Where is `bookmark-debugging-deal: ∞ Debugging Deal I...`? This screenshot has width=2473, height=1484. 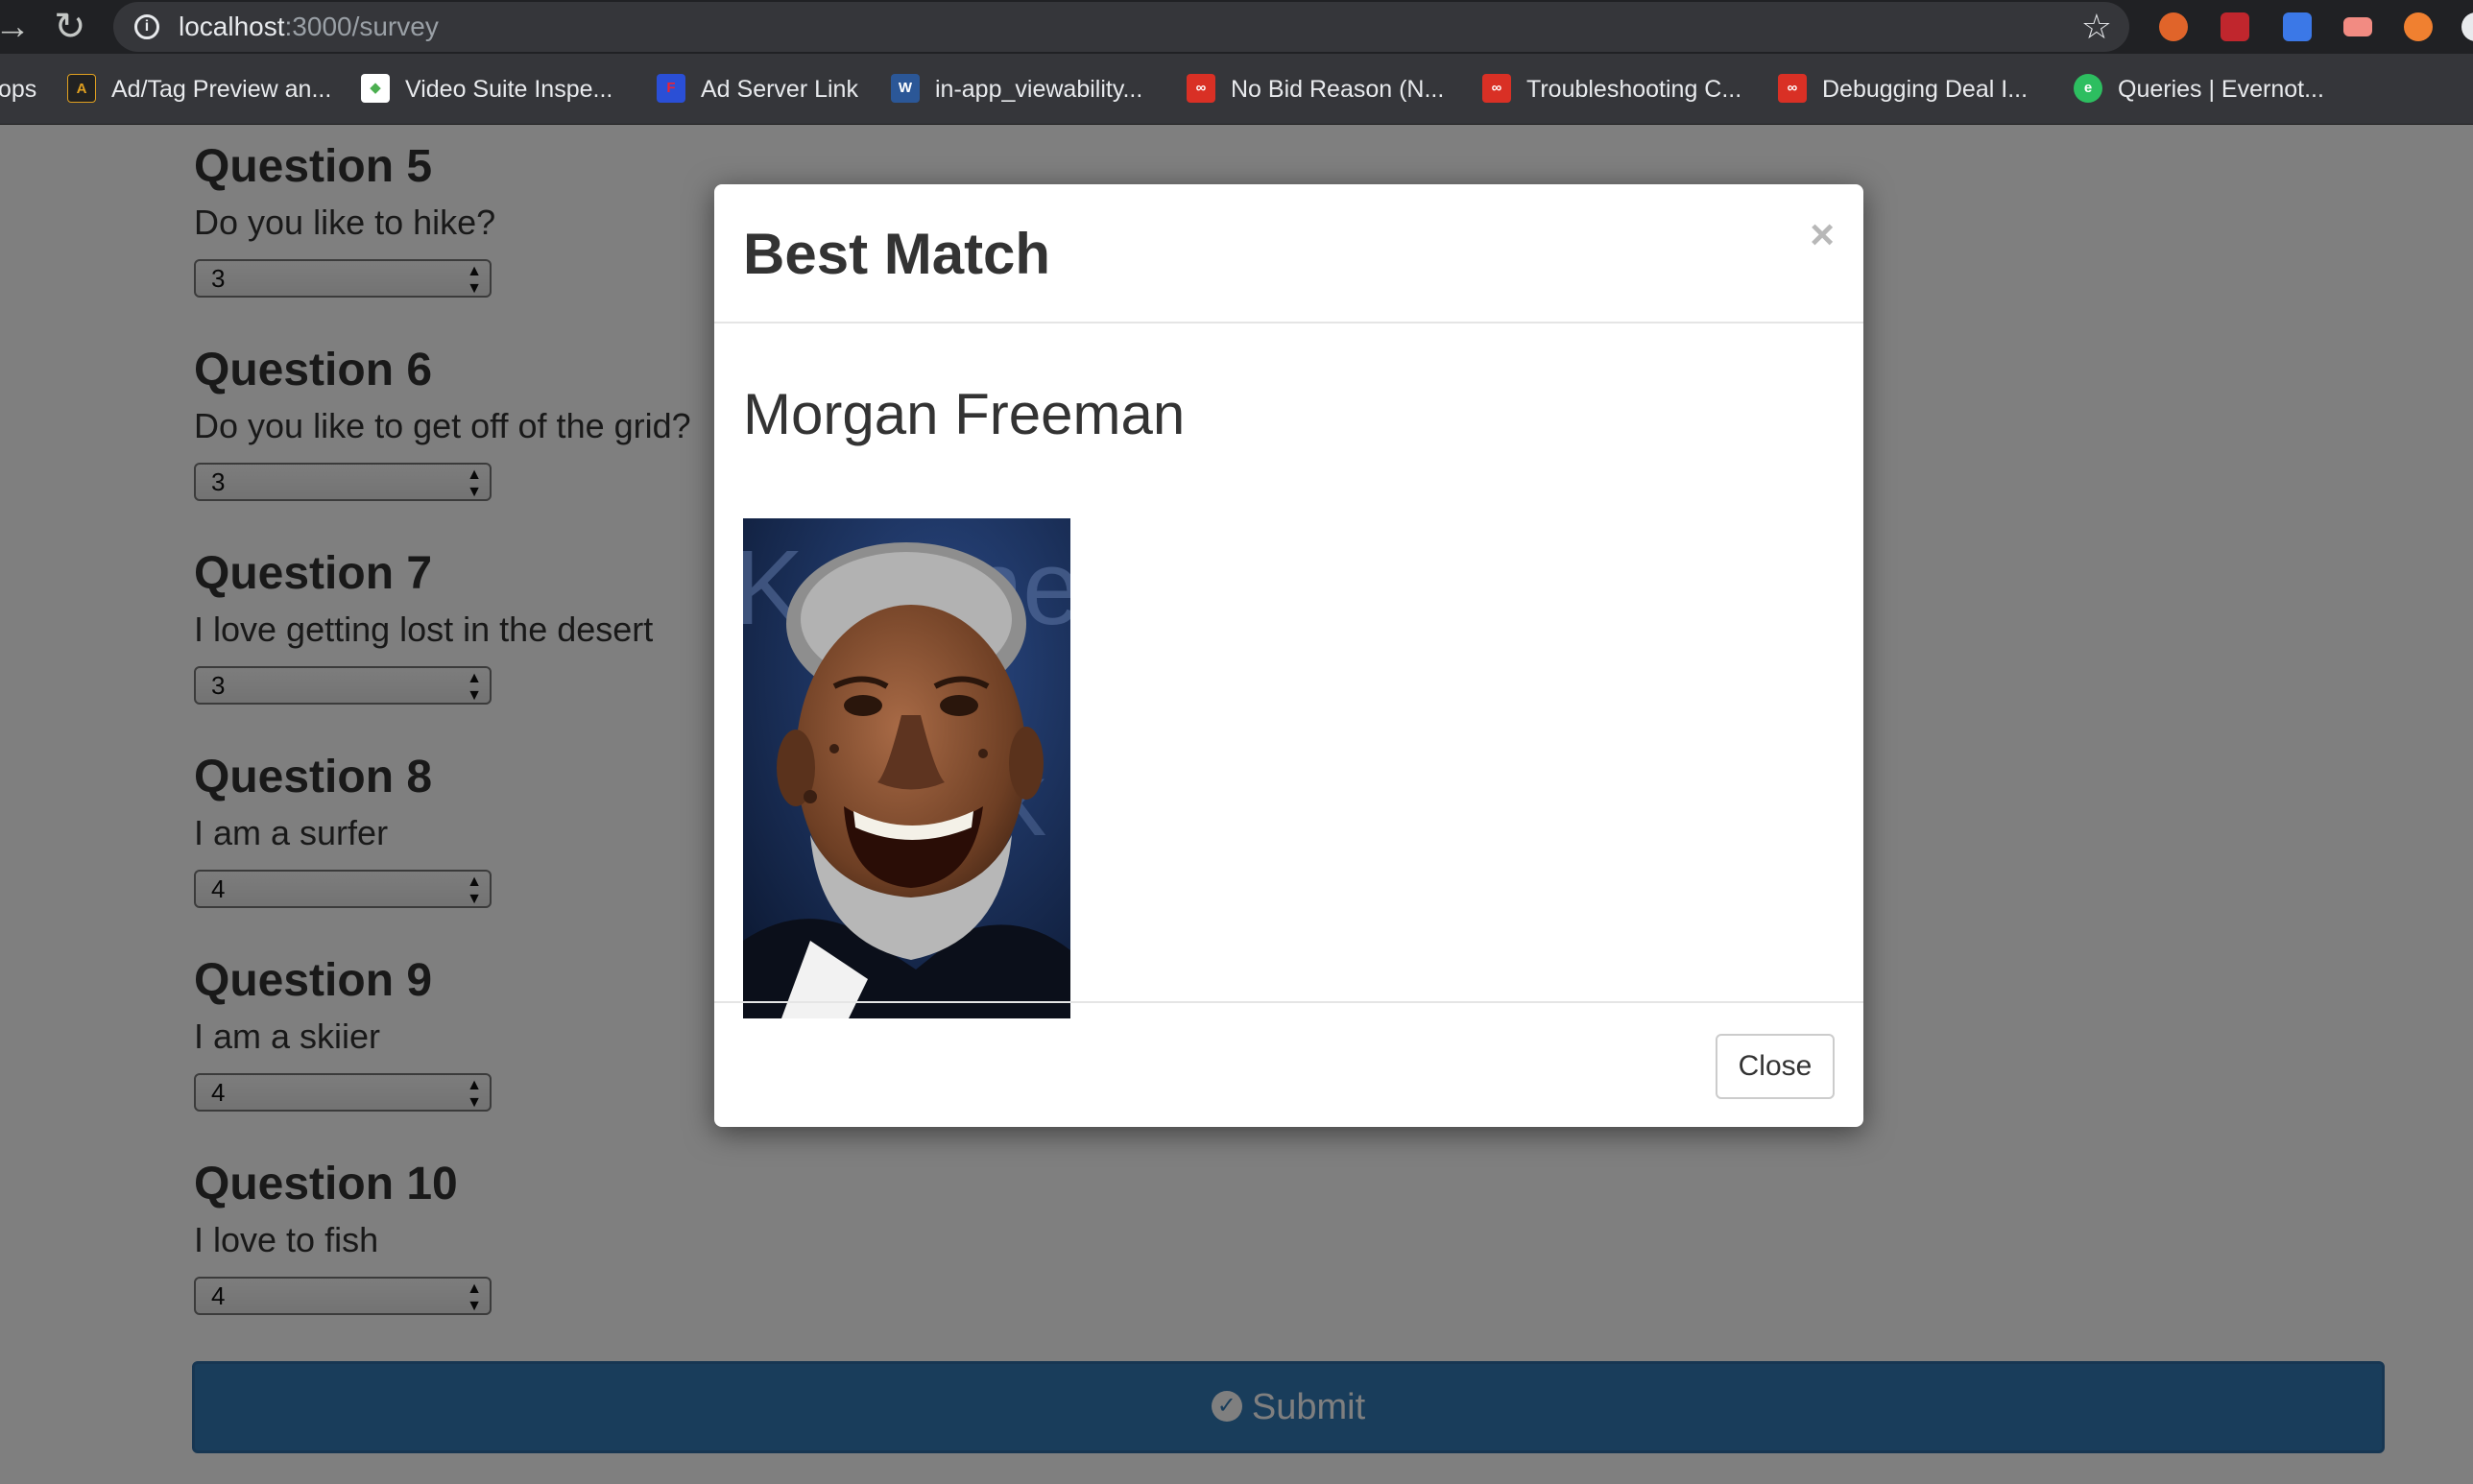
bookmark-debugging-deal: ∞ Debugging Deal I... is located at coordinates (1903, 90).